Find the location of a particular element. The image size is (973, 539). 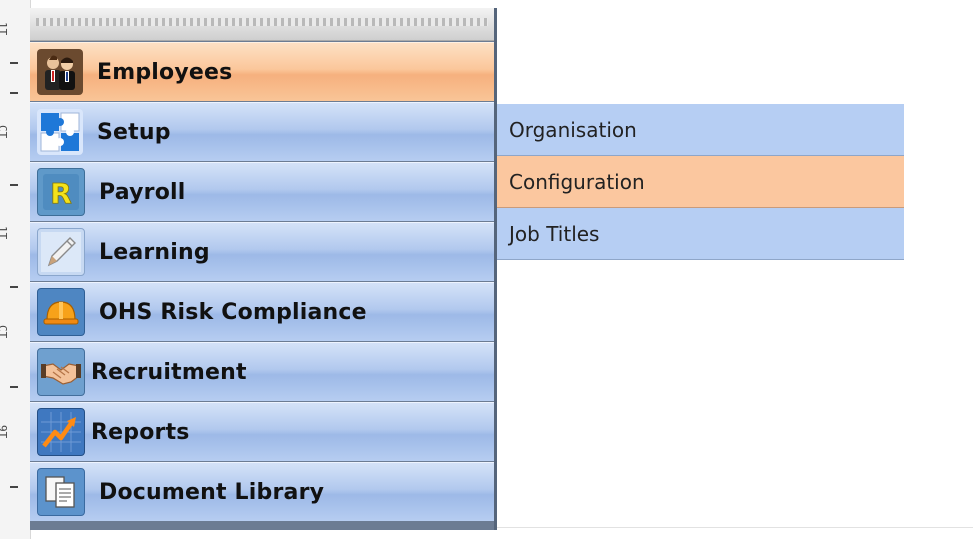

svg-text: R is located at coordinates (61, 193).